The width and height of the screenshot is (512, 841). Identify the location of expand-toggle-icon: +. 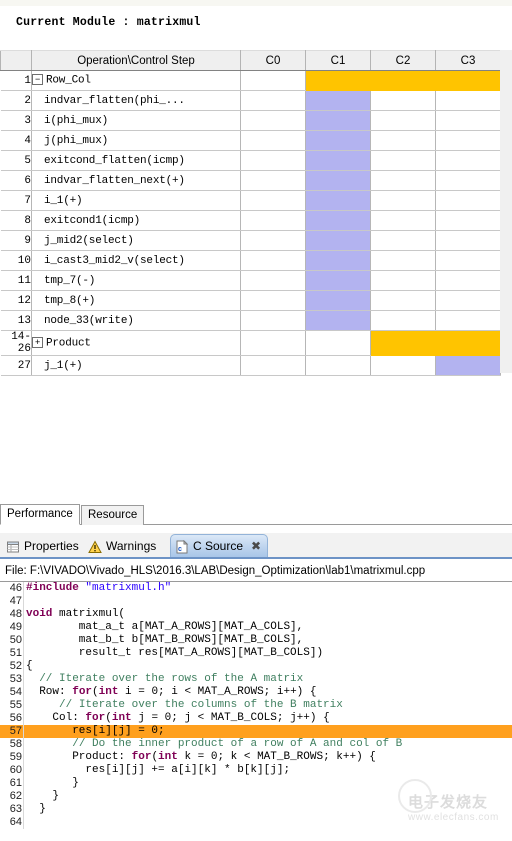
(37, 342).